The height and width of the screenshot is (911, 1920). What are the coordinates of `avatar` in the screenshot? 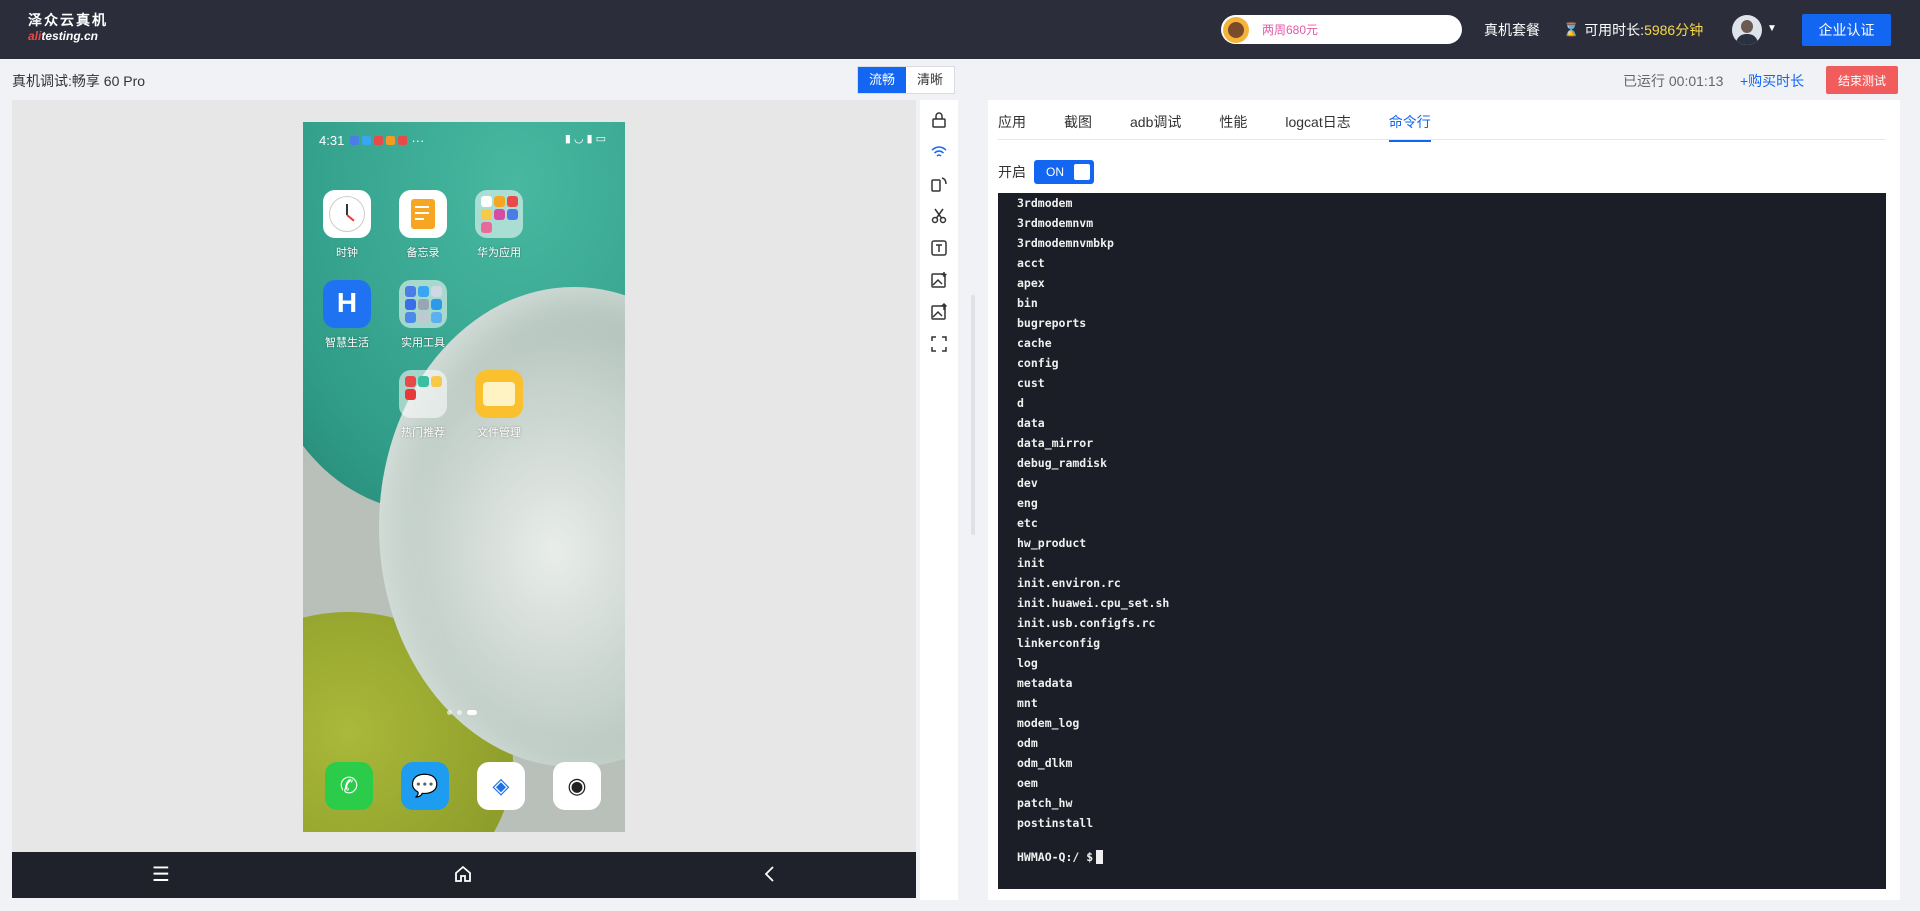 It's located at (1747, 30).